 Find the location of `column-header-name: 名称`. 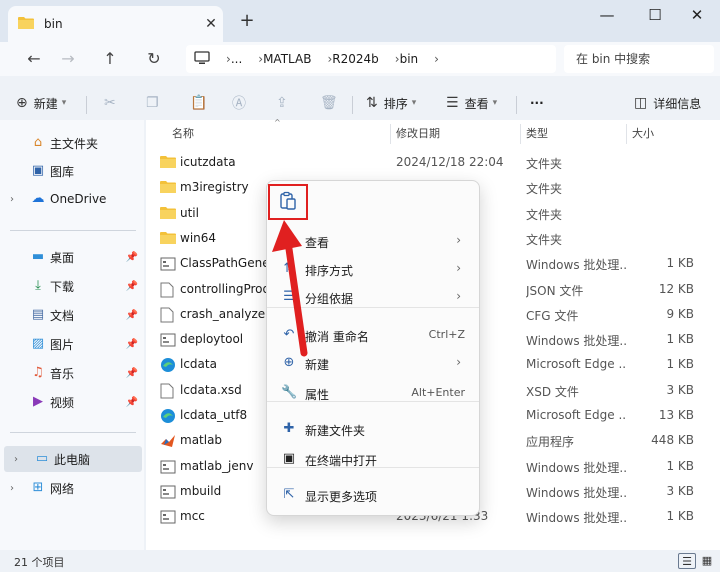

column-header-name: 名称 is located at coordinates (183, 134).